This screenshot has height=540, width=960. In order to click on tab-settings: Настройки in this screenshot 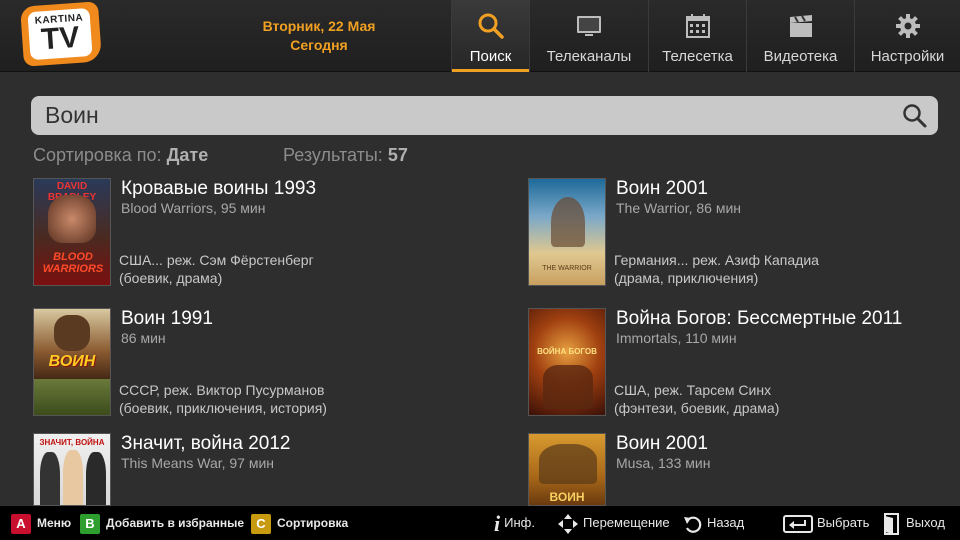, I will do `click(907, 36)`.